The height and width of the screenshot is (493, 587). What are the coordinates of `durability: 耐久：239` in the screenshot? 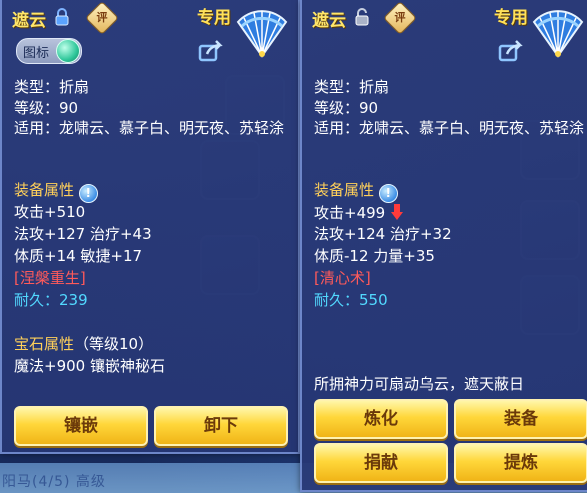 It's located at (51, 300).